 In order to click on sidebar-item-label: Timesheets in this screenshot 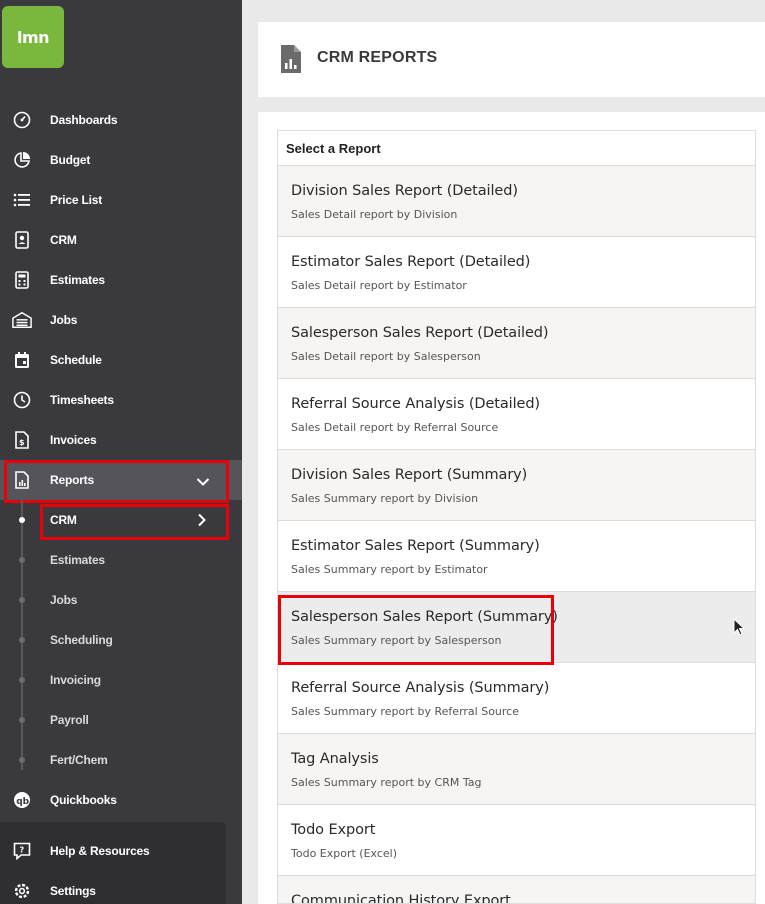, I will do `click(82, 400)`.